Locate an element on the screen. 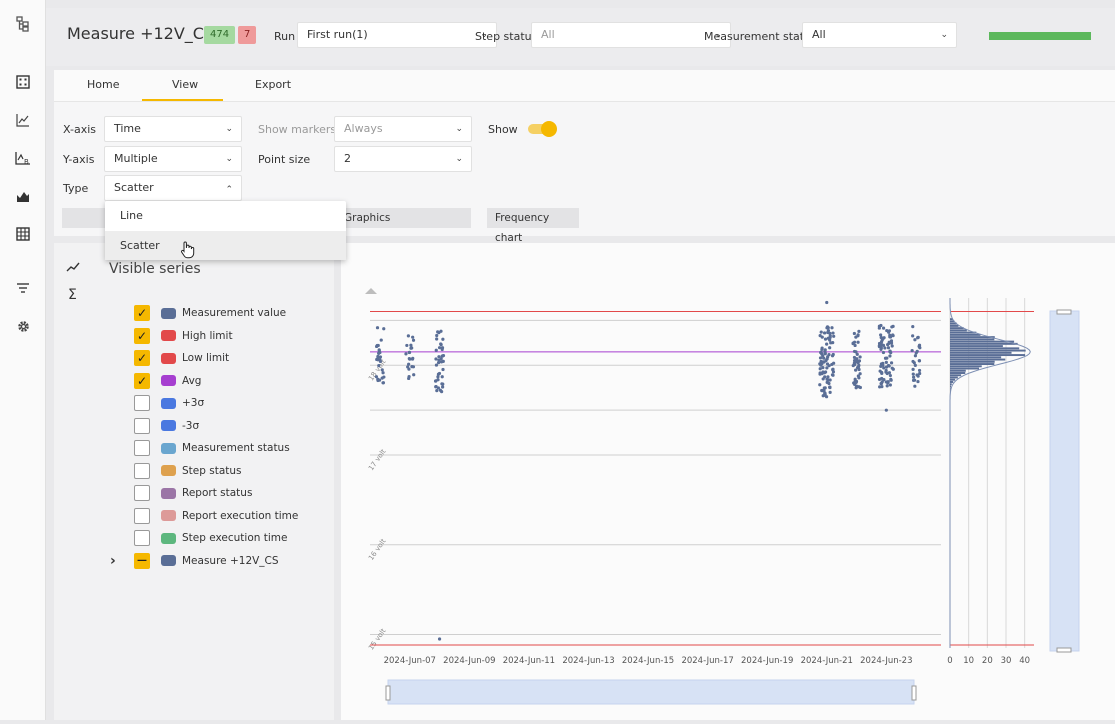  tab-home: Home is located at coordinates (103, 84).